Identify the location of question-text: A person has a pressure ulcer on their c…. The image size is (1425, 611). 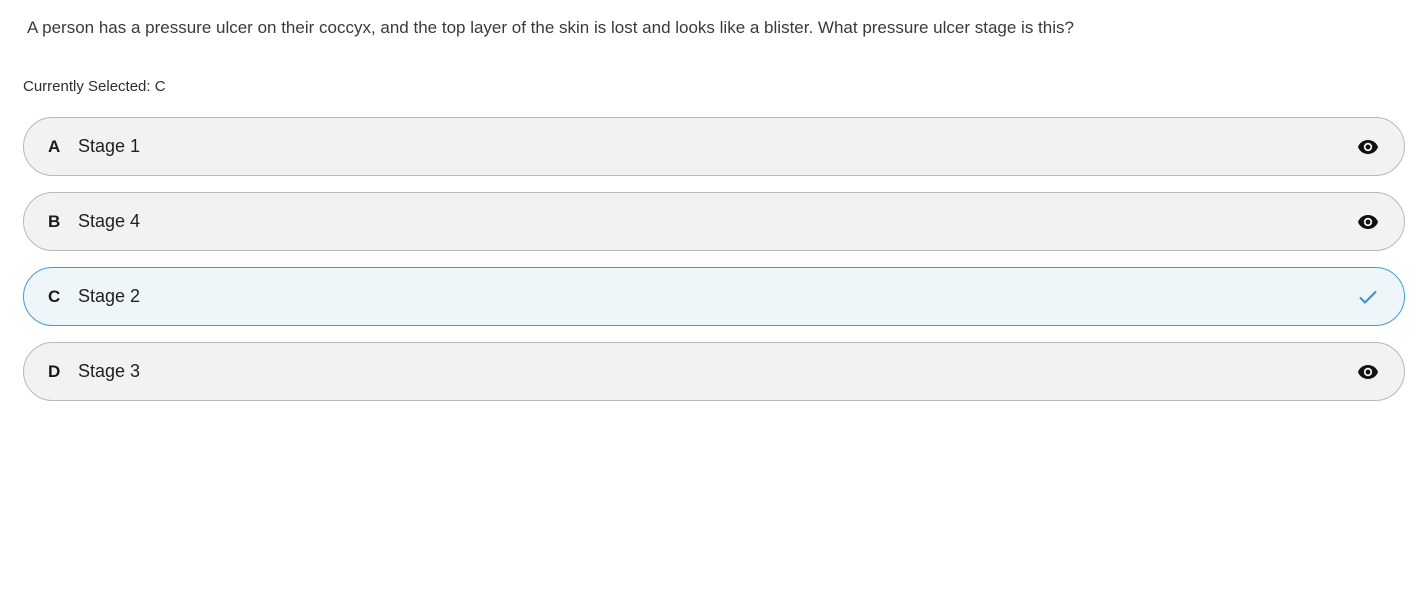
(550, 27).